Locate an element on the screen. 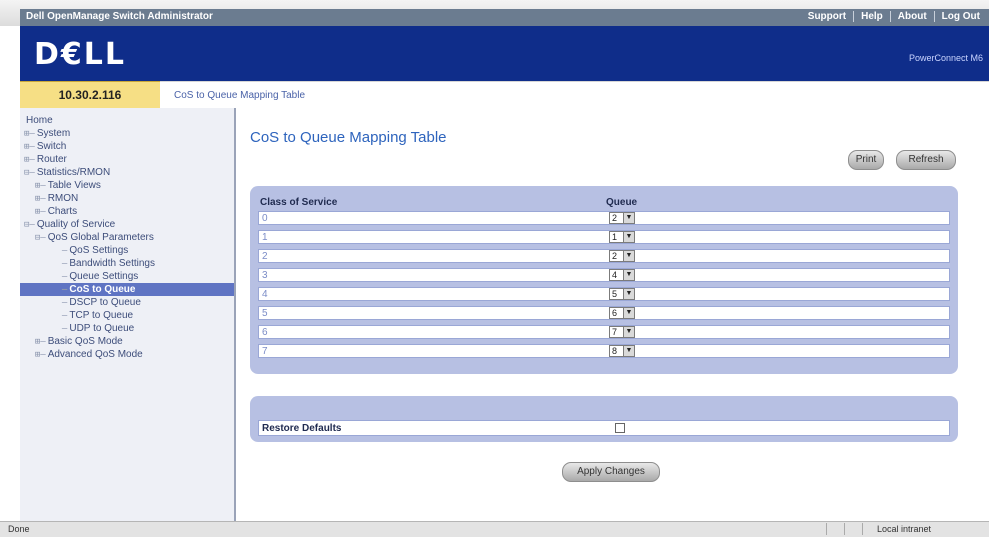 Image resolution: width=989 pixels, height=537 pixels. apply-changes-button: Apply Changes is located at coordinates (611, 472).